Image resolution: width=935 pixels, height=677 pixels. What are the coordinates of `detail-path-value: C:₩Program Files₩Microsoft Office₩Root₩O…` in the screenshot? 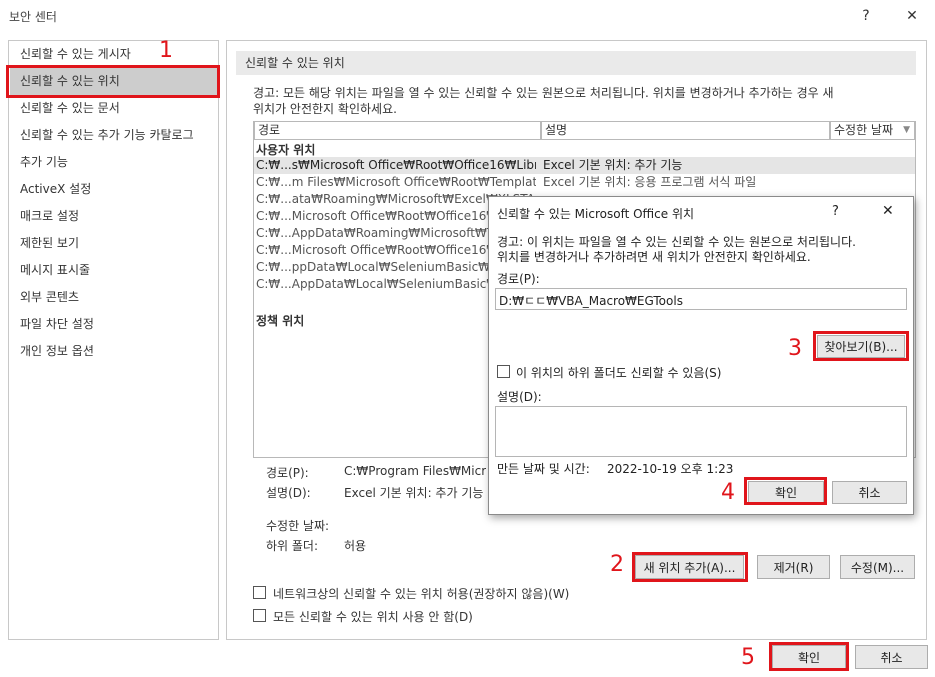 It's located at (415, 471).